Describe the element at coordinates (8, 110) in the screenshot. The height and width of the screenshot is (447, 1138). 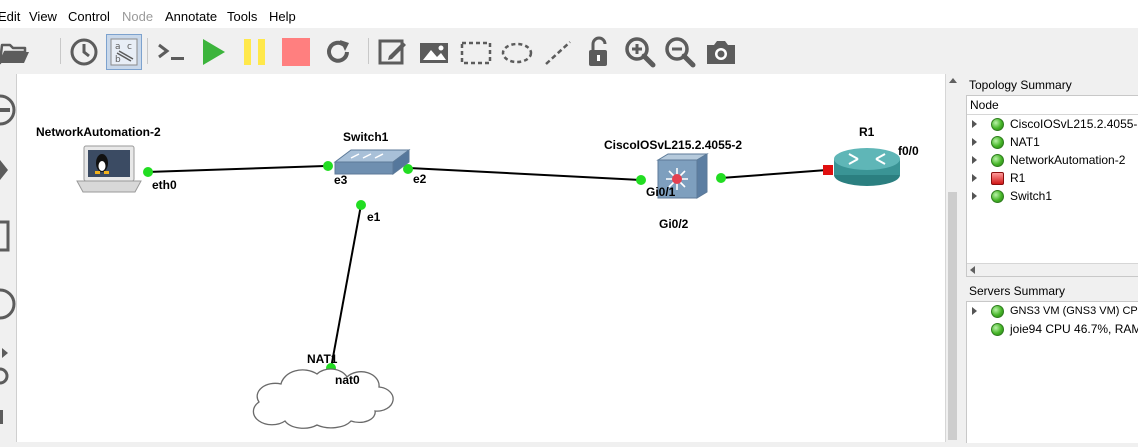
I see `router-category-icon` at that location.